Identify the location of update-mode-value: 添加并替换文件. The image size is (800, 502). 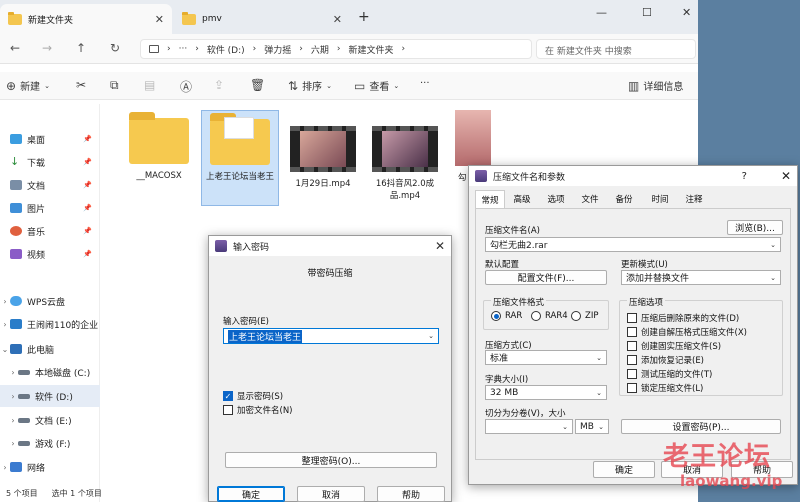
(658, 279).